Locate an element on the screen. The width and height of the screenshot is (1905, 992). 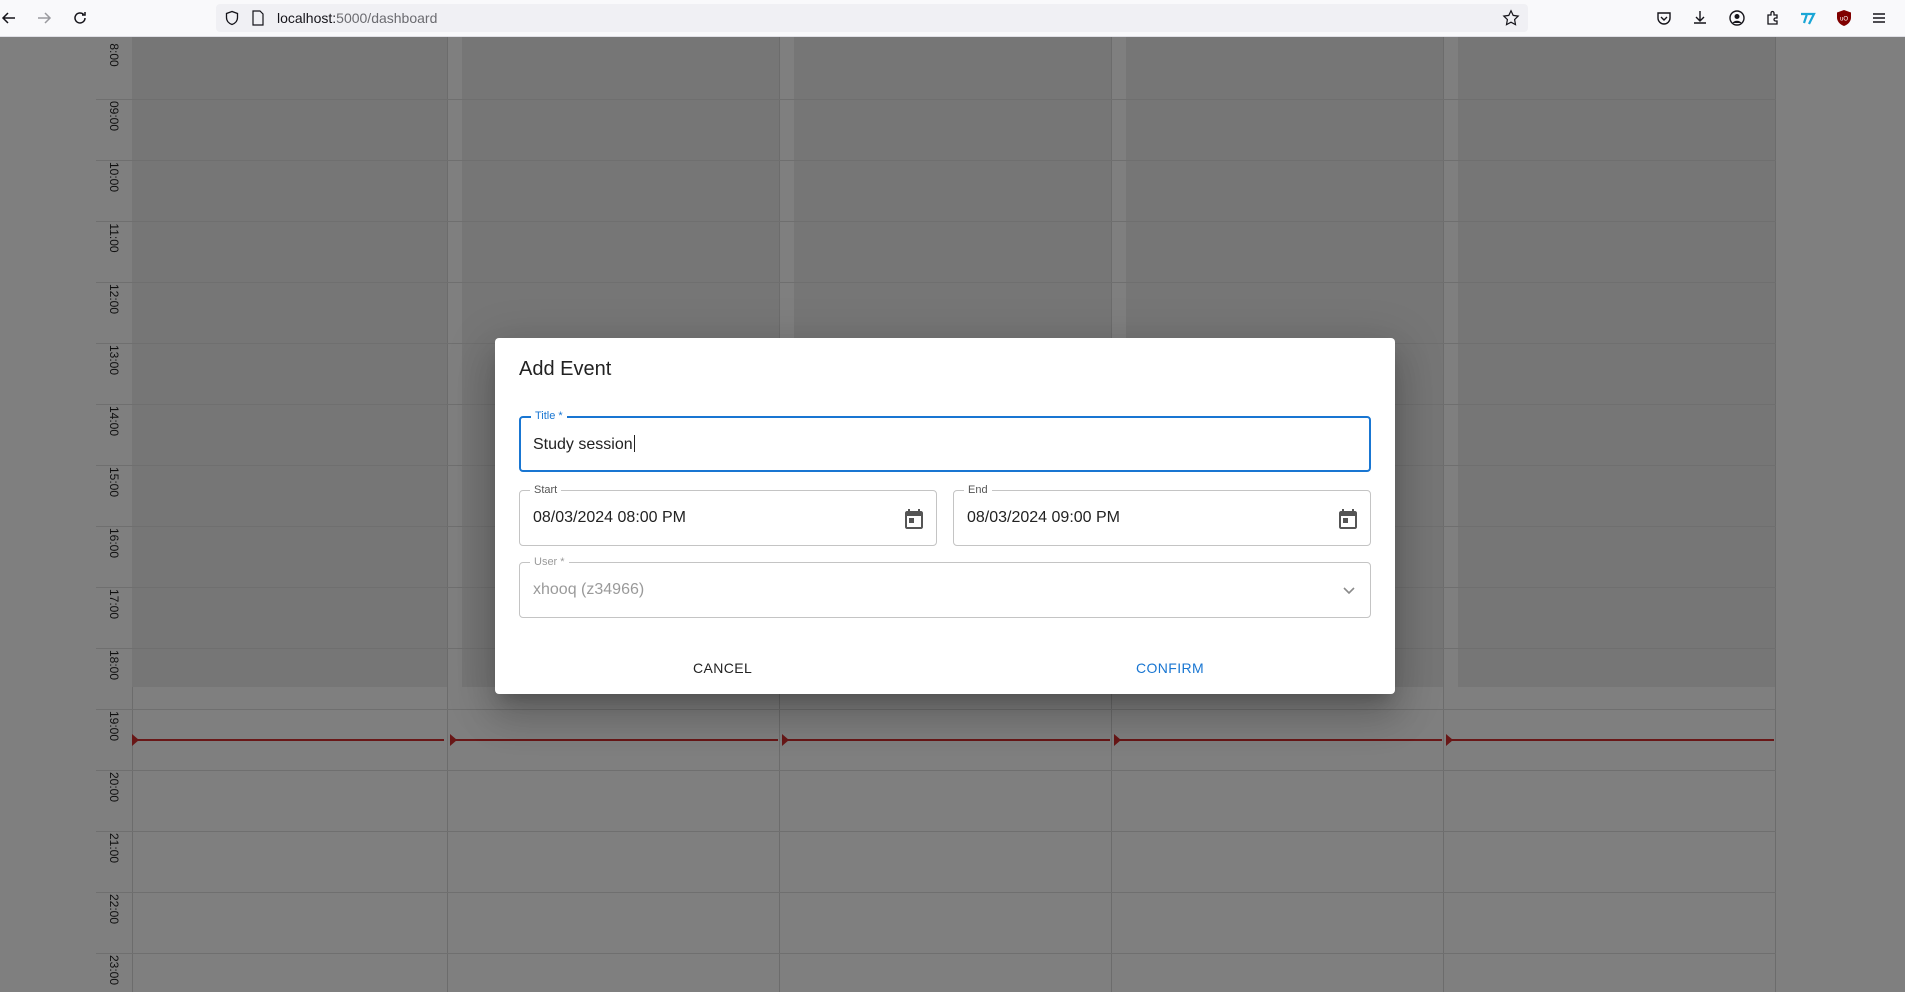
shield-icon is located at coordinates (232, 18).